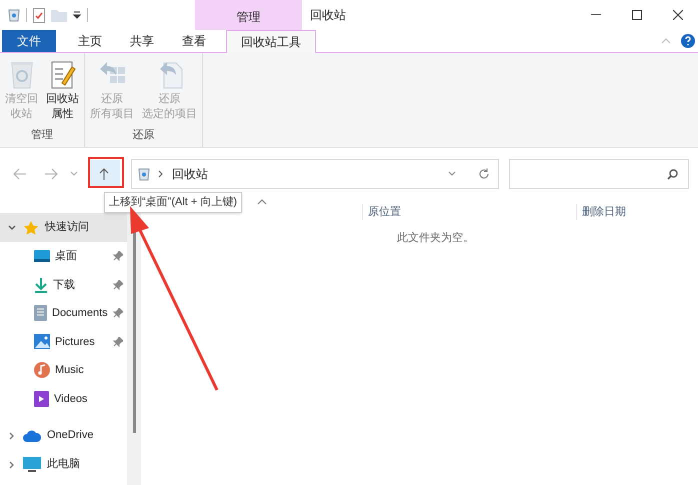  Describe the element at coordinates (63, 435) in the screenshot. I see `sidebar-item: OneDrive` at that location.